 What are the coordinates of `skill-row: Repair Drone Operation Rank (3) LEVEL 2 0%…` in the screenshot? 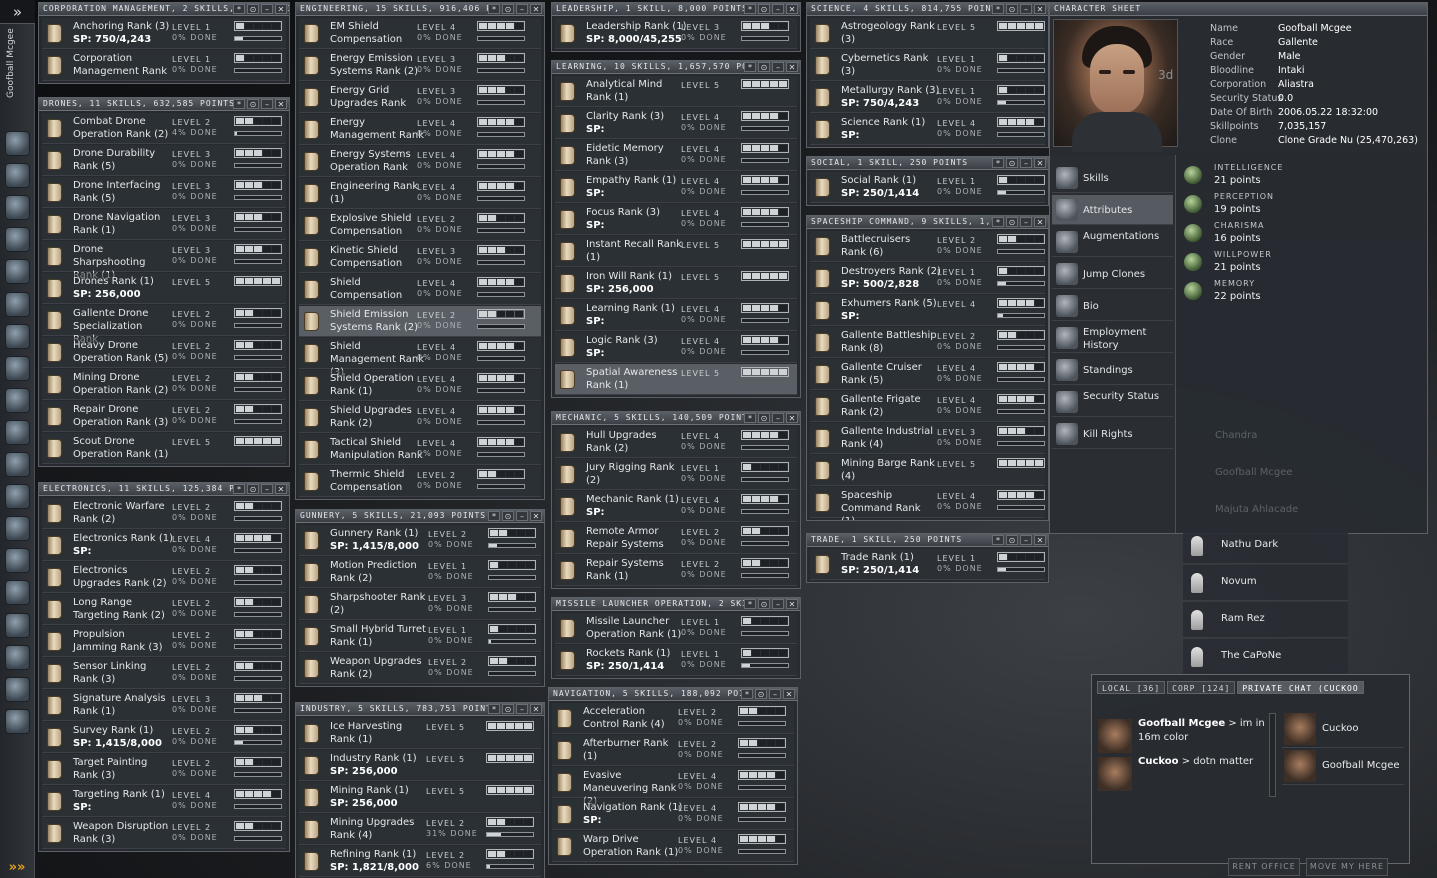 It's located at (164, 416).